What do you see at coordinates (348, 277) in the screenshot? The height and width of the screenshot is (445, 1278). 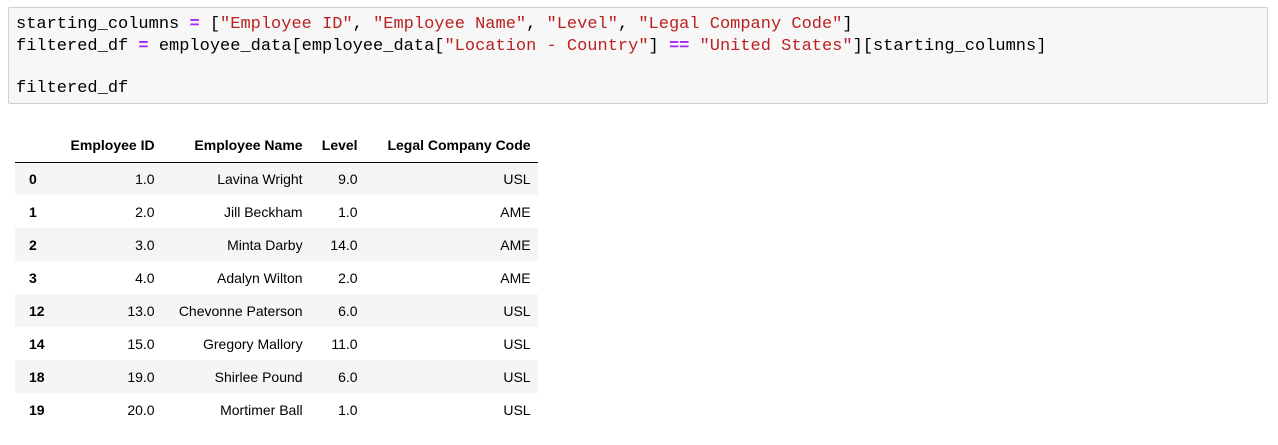 I see `cell-level: 2.0` at bounding box center [348, 277].